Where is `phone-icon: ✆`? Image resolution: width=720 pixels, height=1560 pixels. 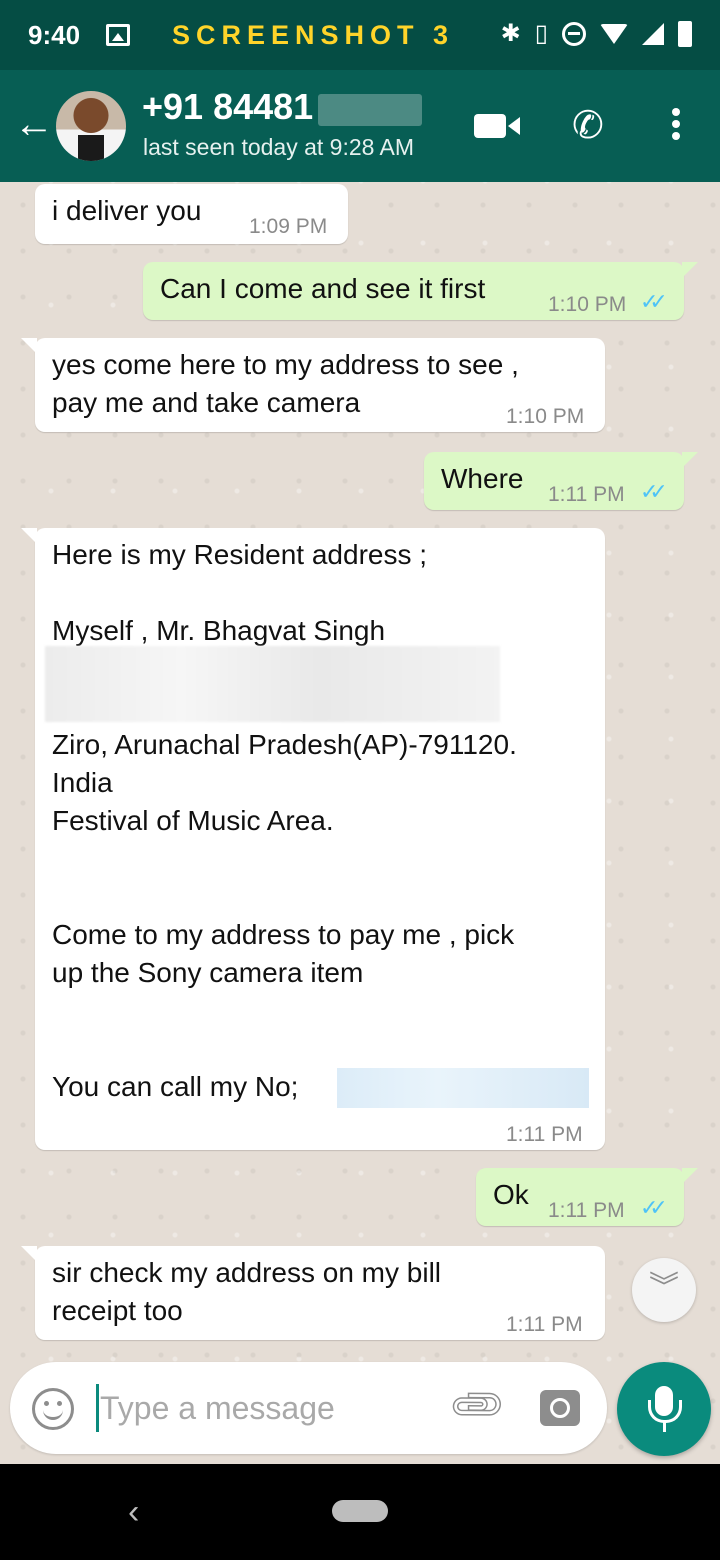 phone-icon: ✆ is located at coordinates (588, 126).